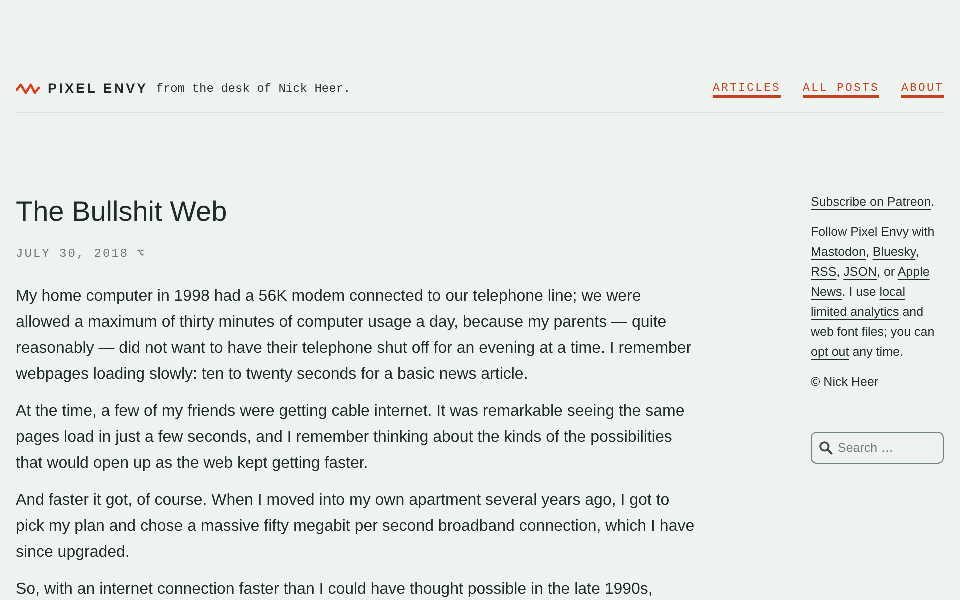  Describe the element at coordinates (746, 89) in the screenshot. I see `nav-link: ARTICLES` at that location.